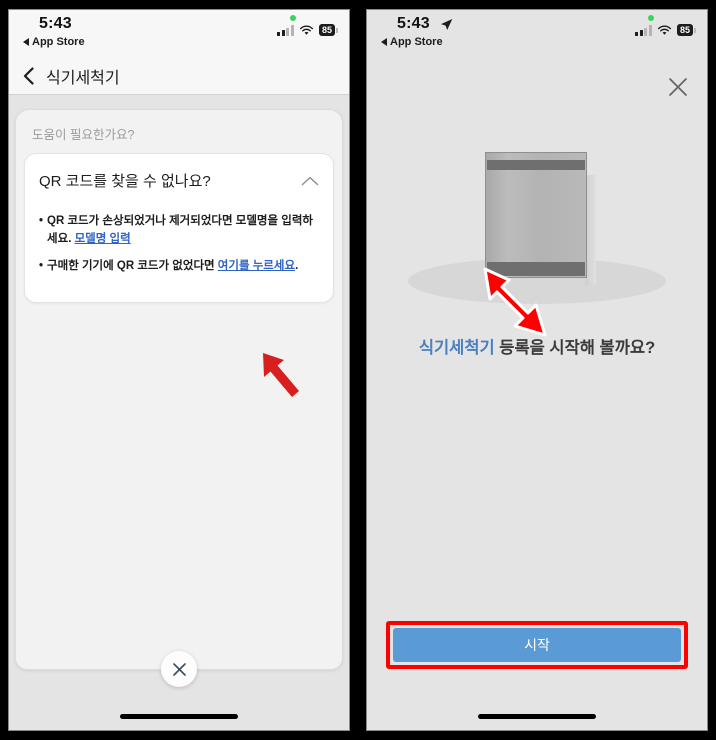 The height and width of the screenshot is (740, 716). I want to click on right-status-bar: 5:43 App Store 85, so click(537, 34).